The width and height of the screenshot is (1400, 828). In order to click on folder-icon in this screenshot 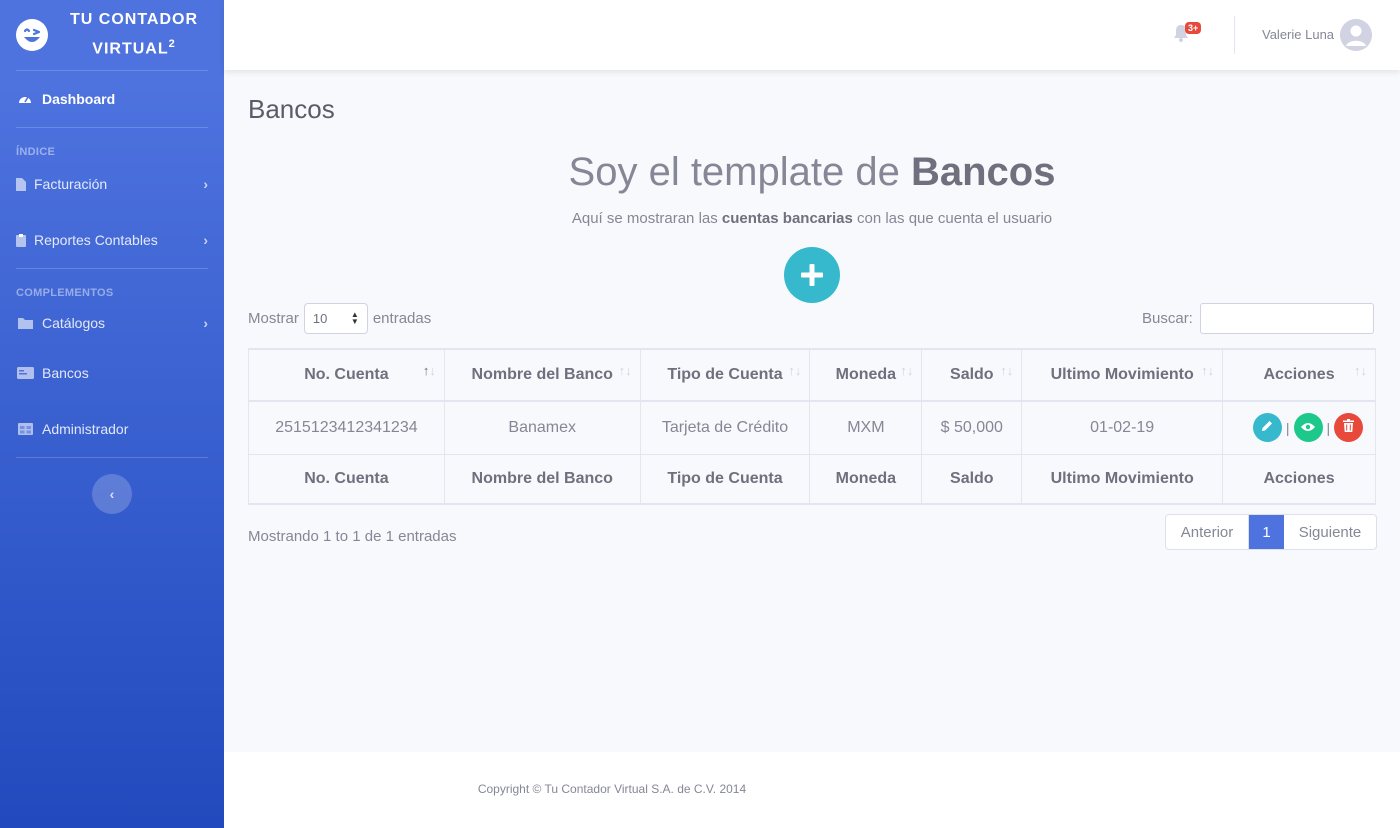, I will do `click(25, 323)`.